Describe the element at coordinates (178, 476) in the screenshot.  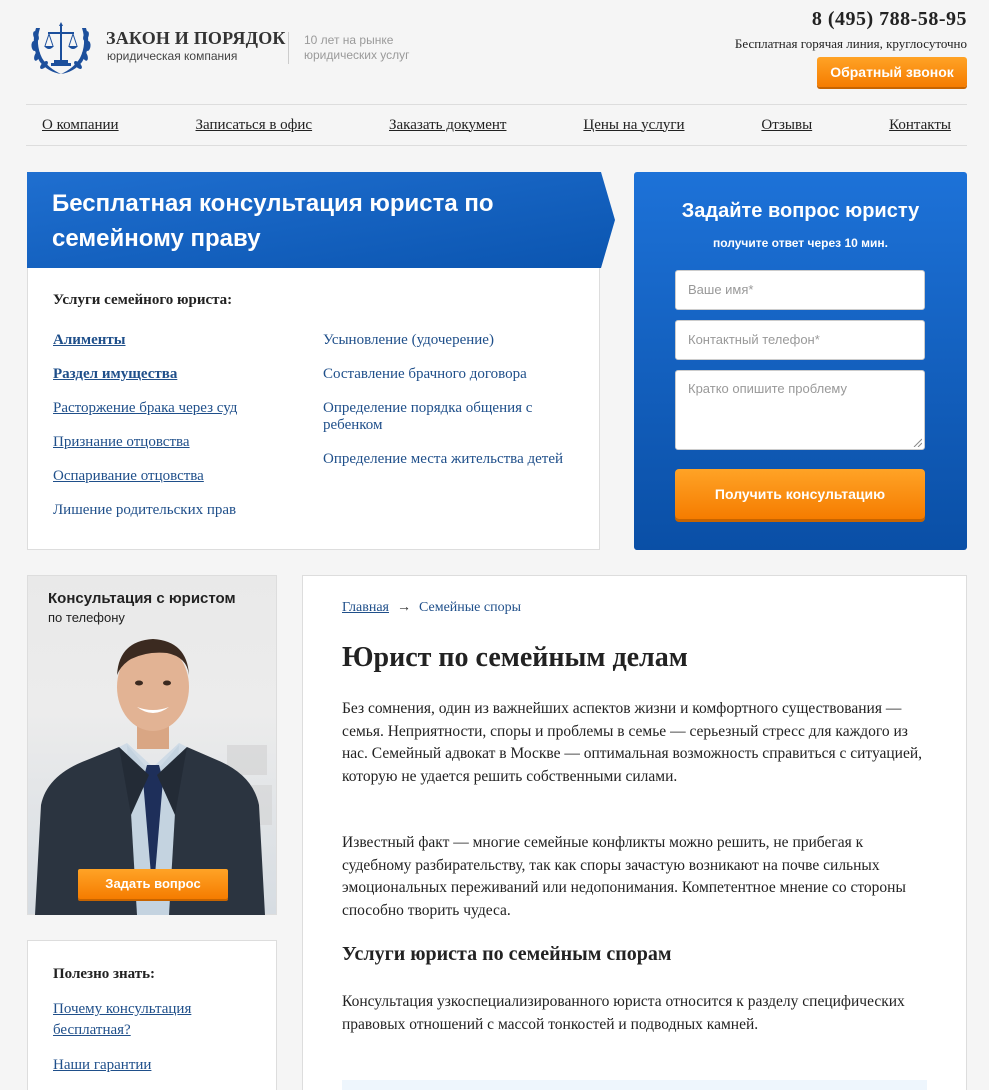
I see `service-link-paternity-dispute: Оспаривание отцовства` at that location.